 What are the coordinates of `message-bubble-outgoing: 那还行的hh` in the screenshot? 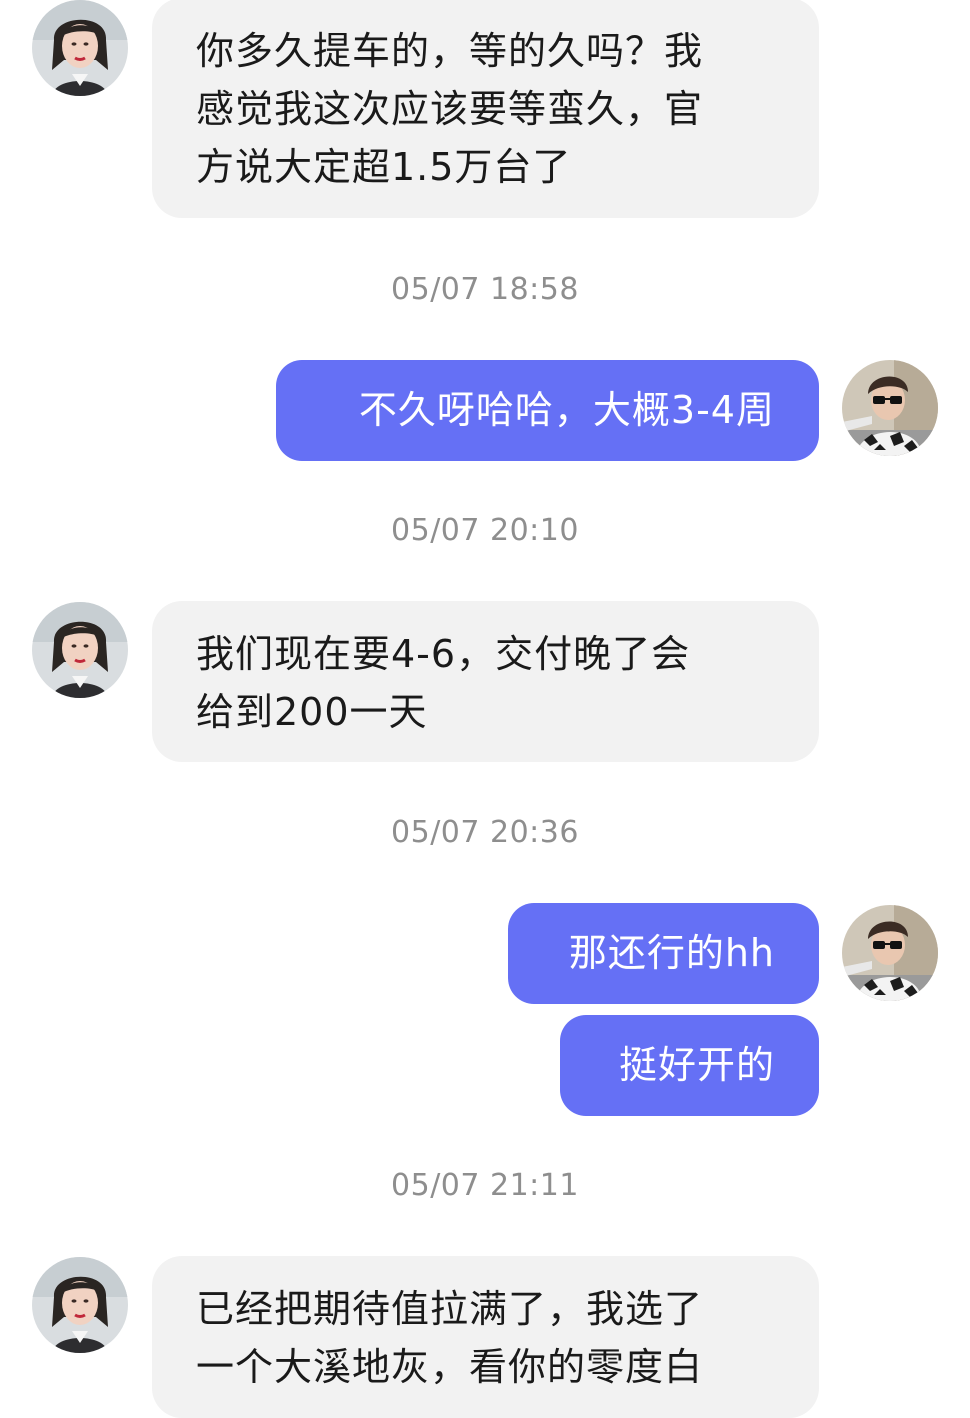 It's located at (663, 953).